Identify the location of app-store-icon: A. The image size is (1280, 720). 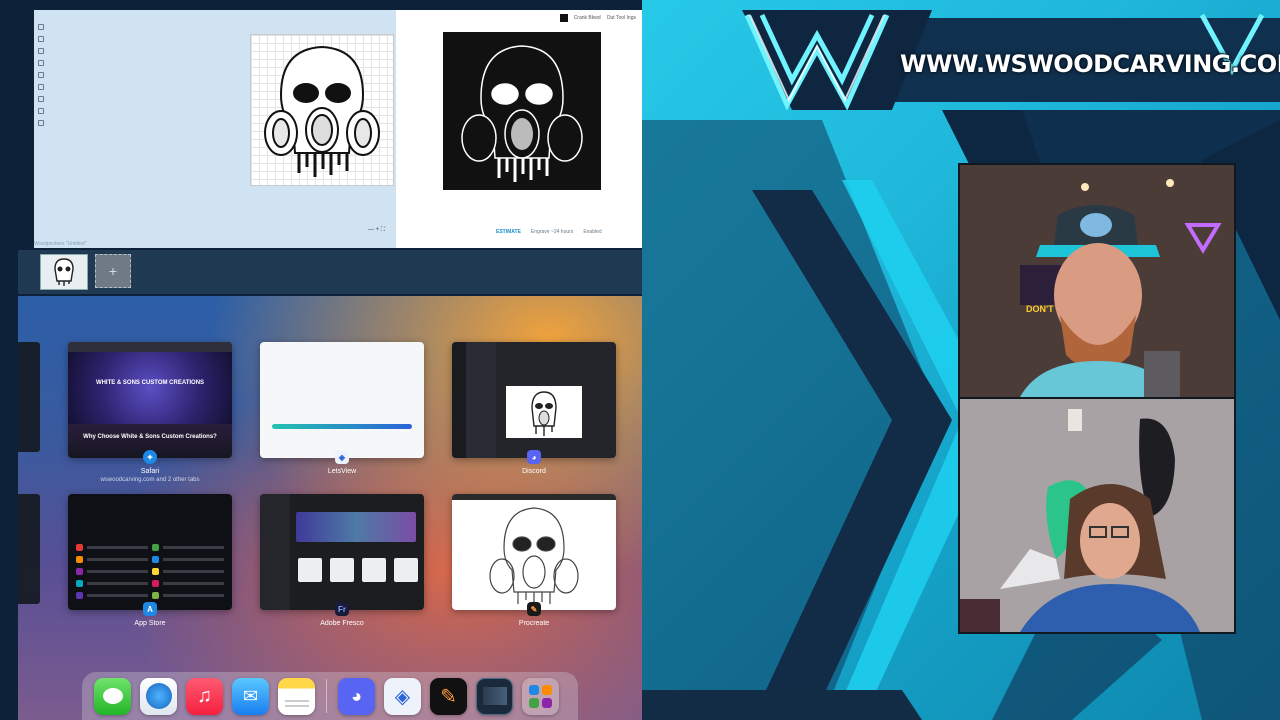
(150, 609).